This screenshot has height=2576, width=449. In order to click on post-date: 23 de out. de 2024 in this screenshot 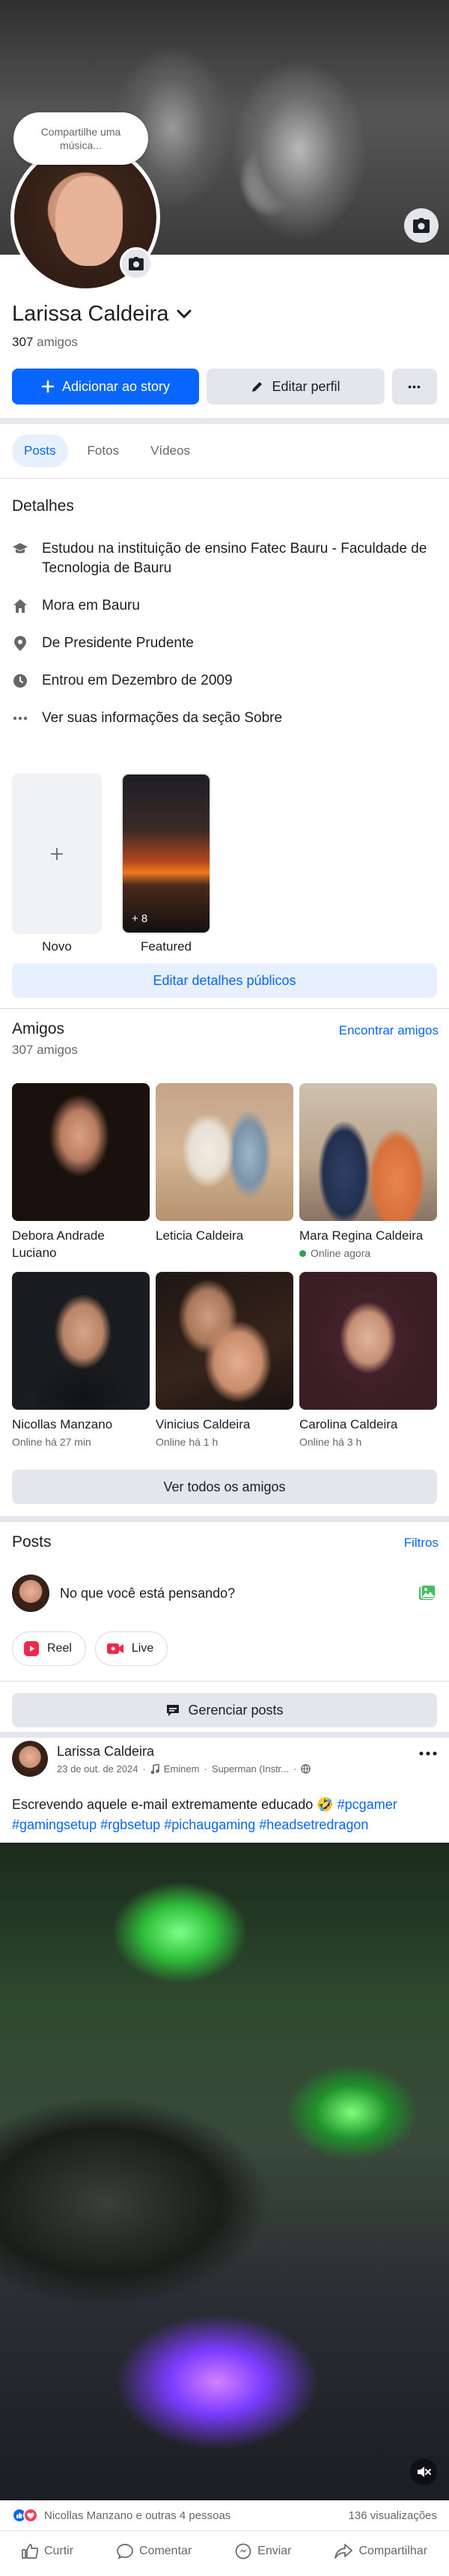, I will do `click(97, 1769)`.